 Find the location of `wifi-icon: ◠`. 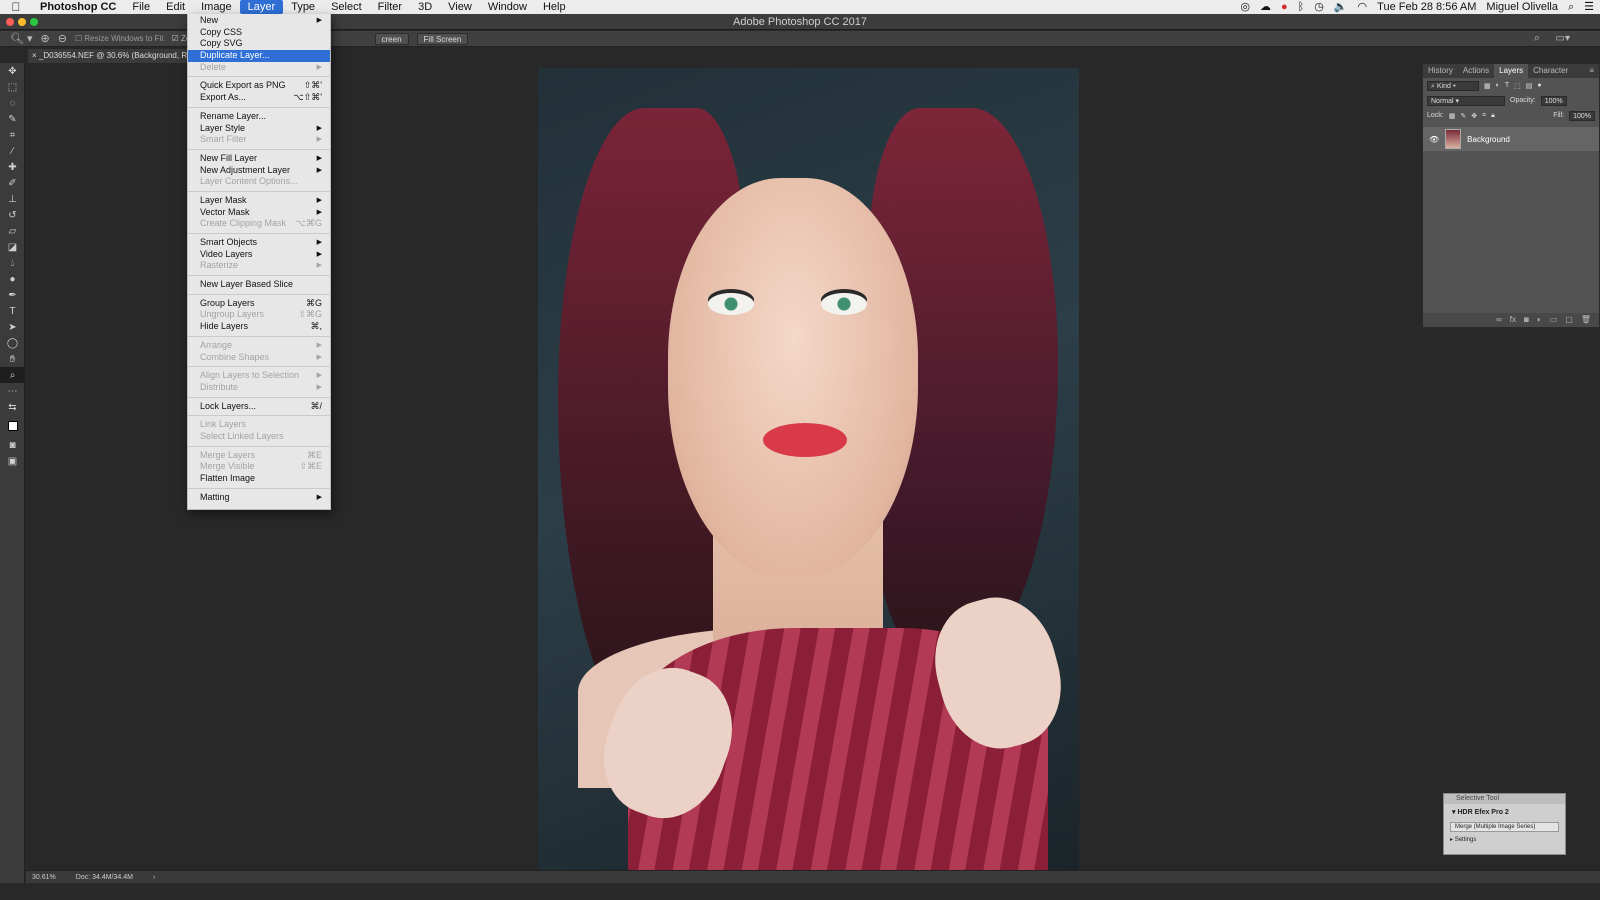

wifi-icon: ◠ is located at coordinates (1363, 7).